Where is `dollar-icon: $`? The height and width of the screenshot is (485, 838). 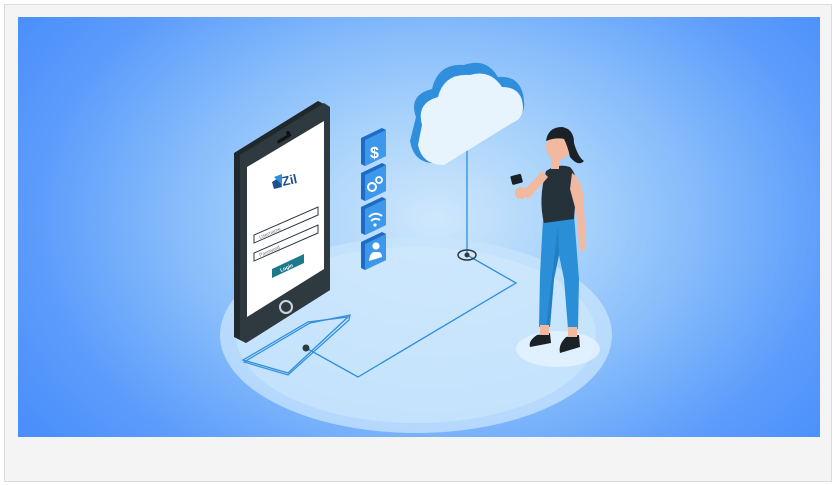
dollar-icon: $ is located at coordinates (373, 147).